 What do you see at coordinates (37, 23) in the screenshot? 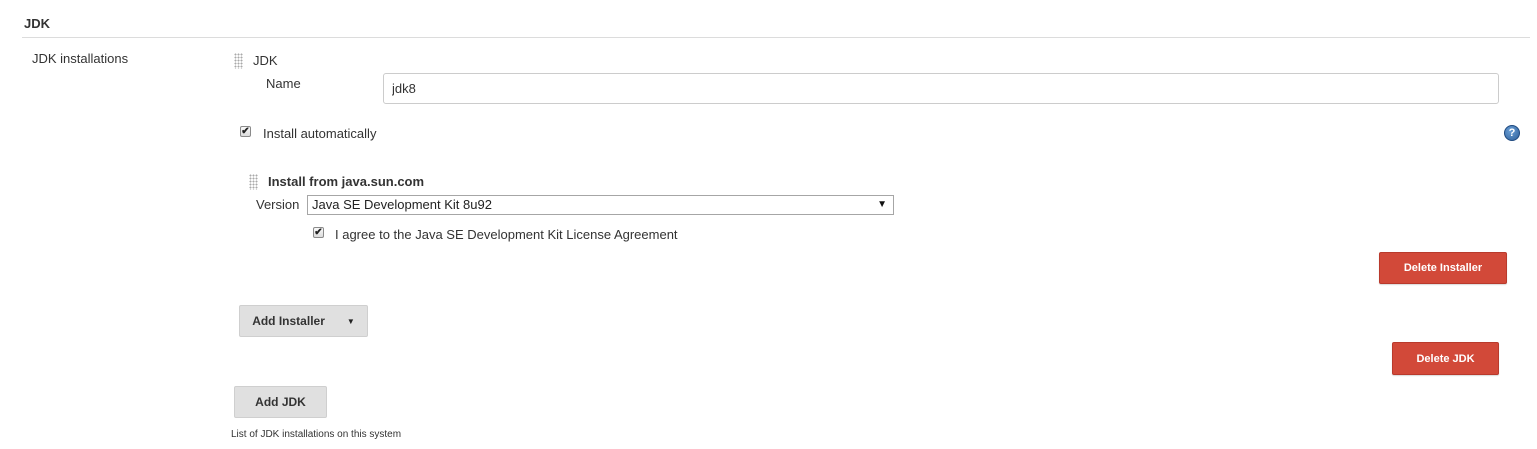
I see `section-title: JDK` at bounding box center [37, 23].